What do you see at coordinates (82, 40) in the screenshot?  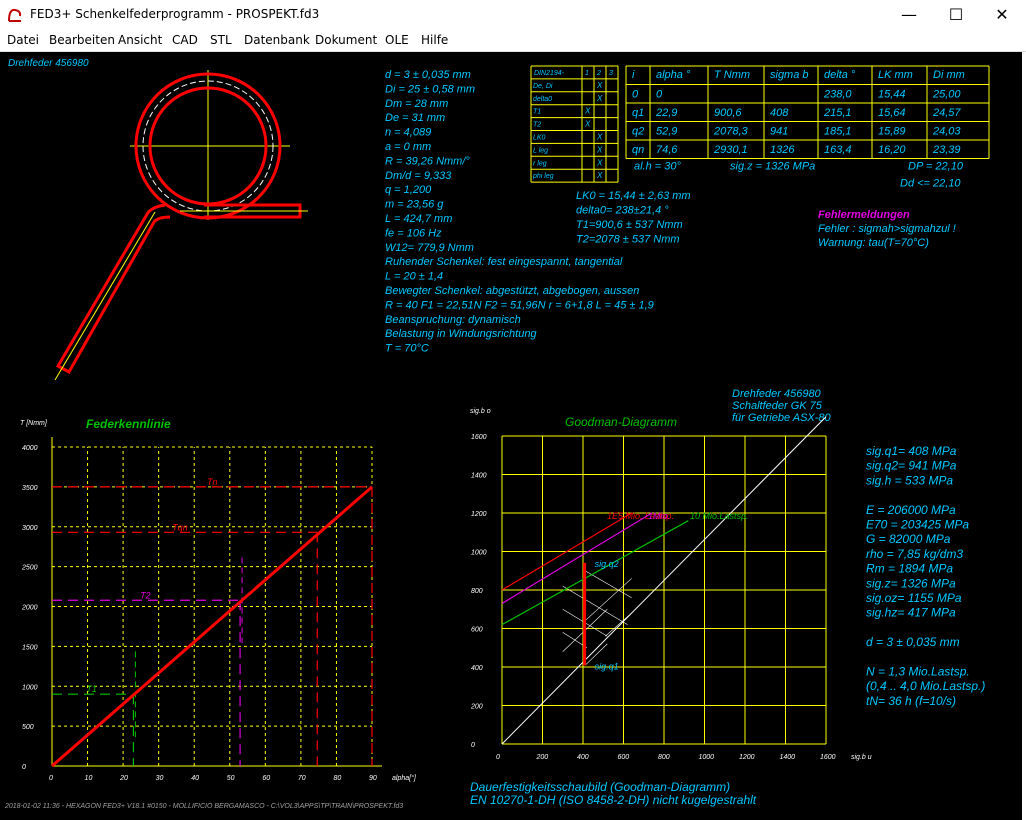 I see `menu-bearbeiten: Bearbeiten` at bounding box center [82, 40].